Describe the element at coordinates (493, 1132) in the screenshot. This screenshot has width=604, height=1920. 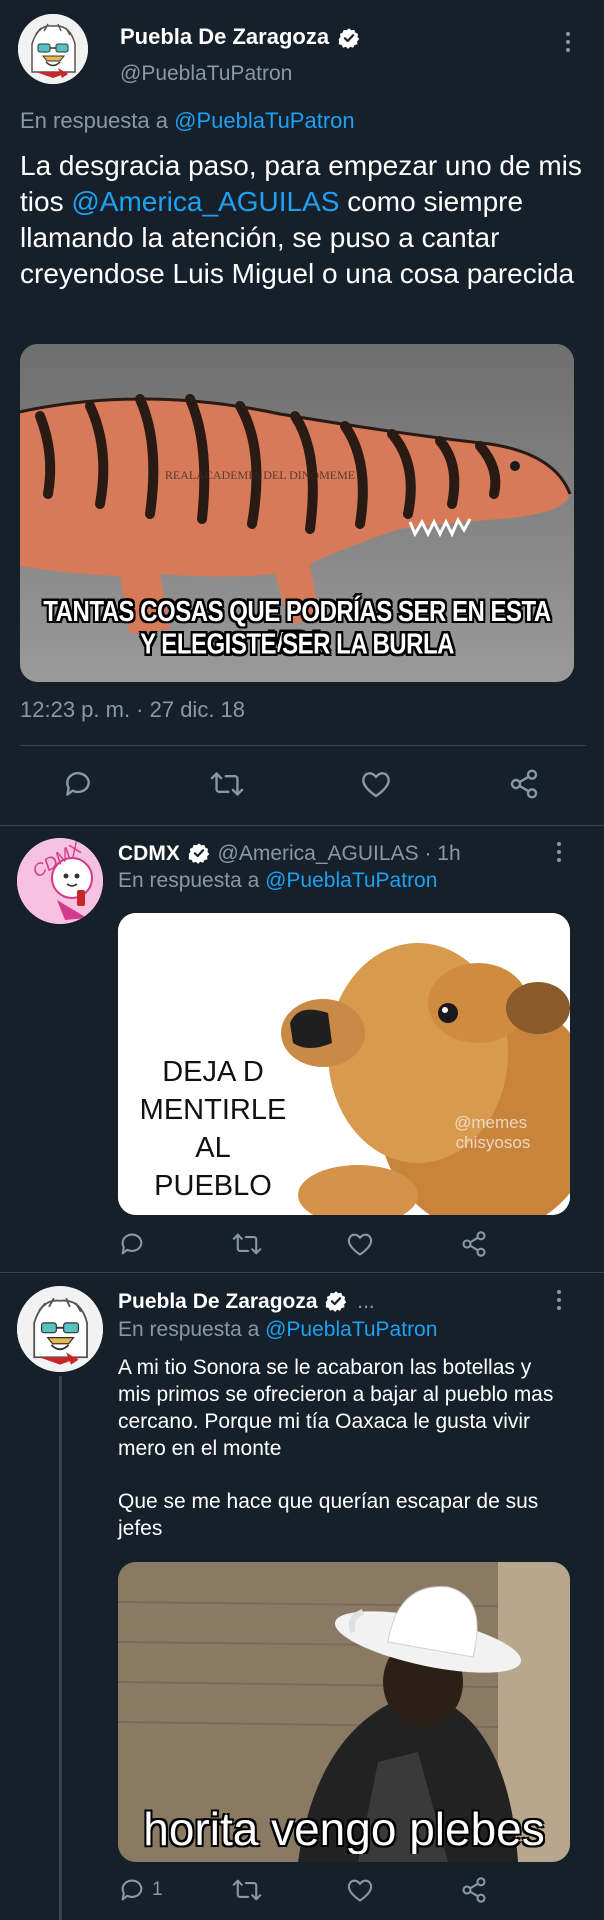
I see `svg-text: @memes chisyosos` at that location.